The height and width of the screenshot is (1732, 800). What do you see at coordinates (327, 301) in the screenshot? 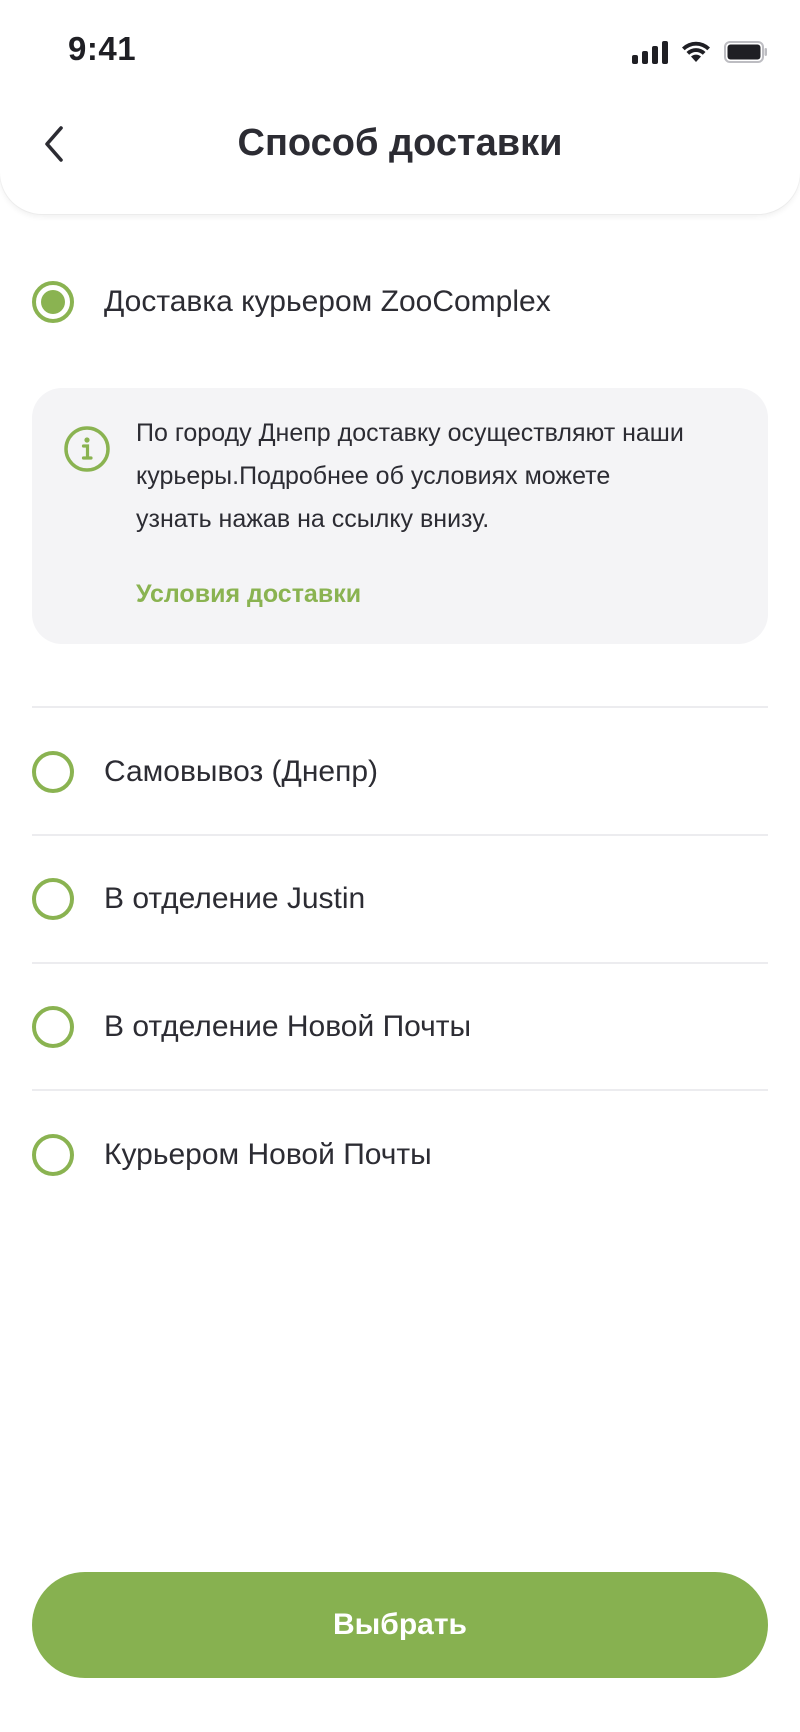
I see `option-label: Доставка курьером ZooComplex` at bounding box center [327, 301].